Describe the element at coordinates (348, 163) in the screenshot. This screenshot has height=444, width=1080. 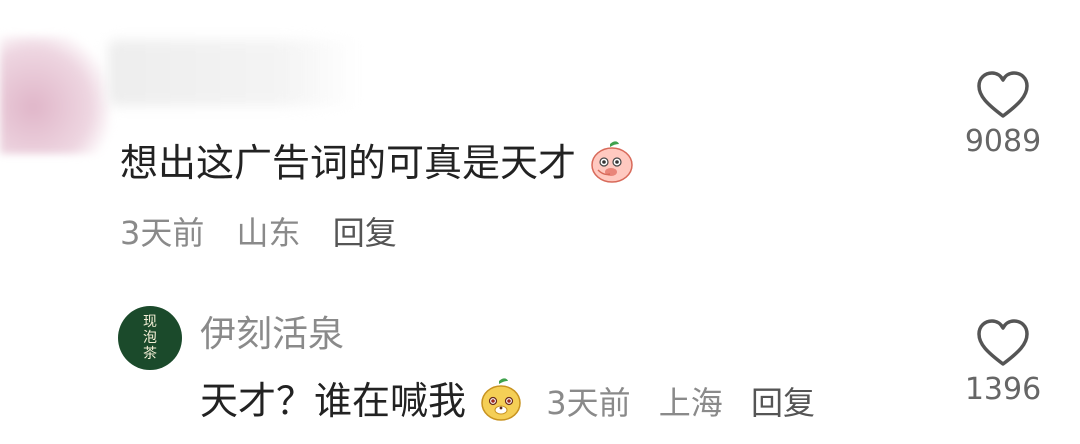
I see `comment-body: 想出这广告词的可真是天才` at that location.